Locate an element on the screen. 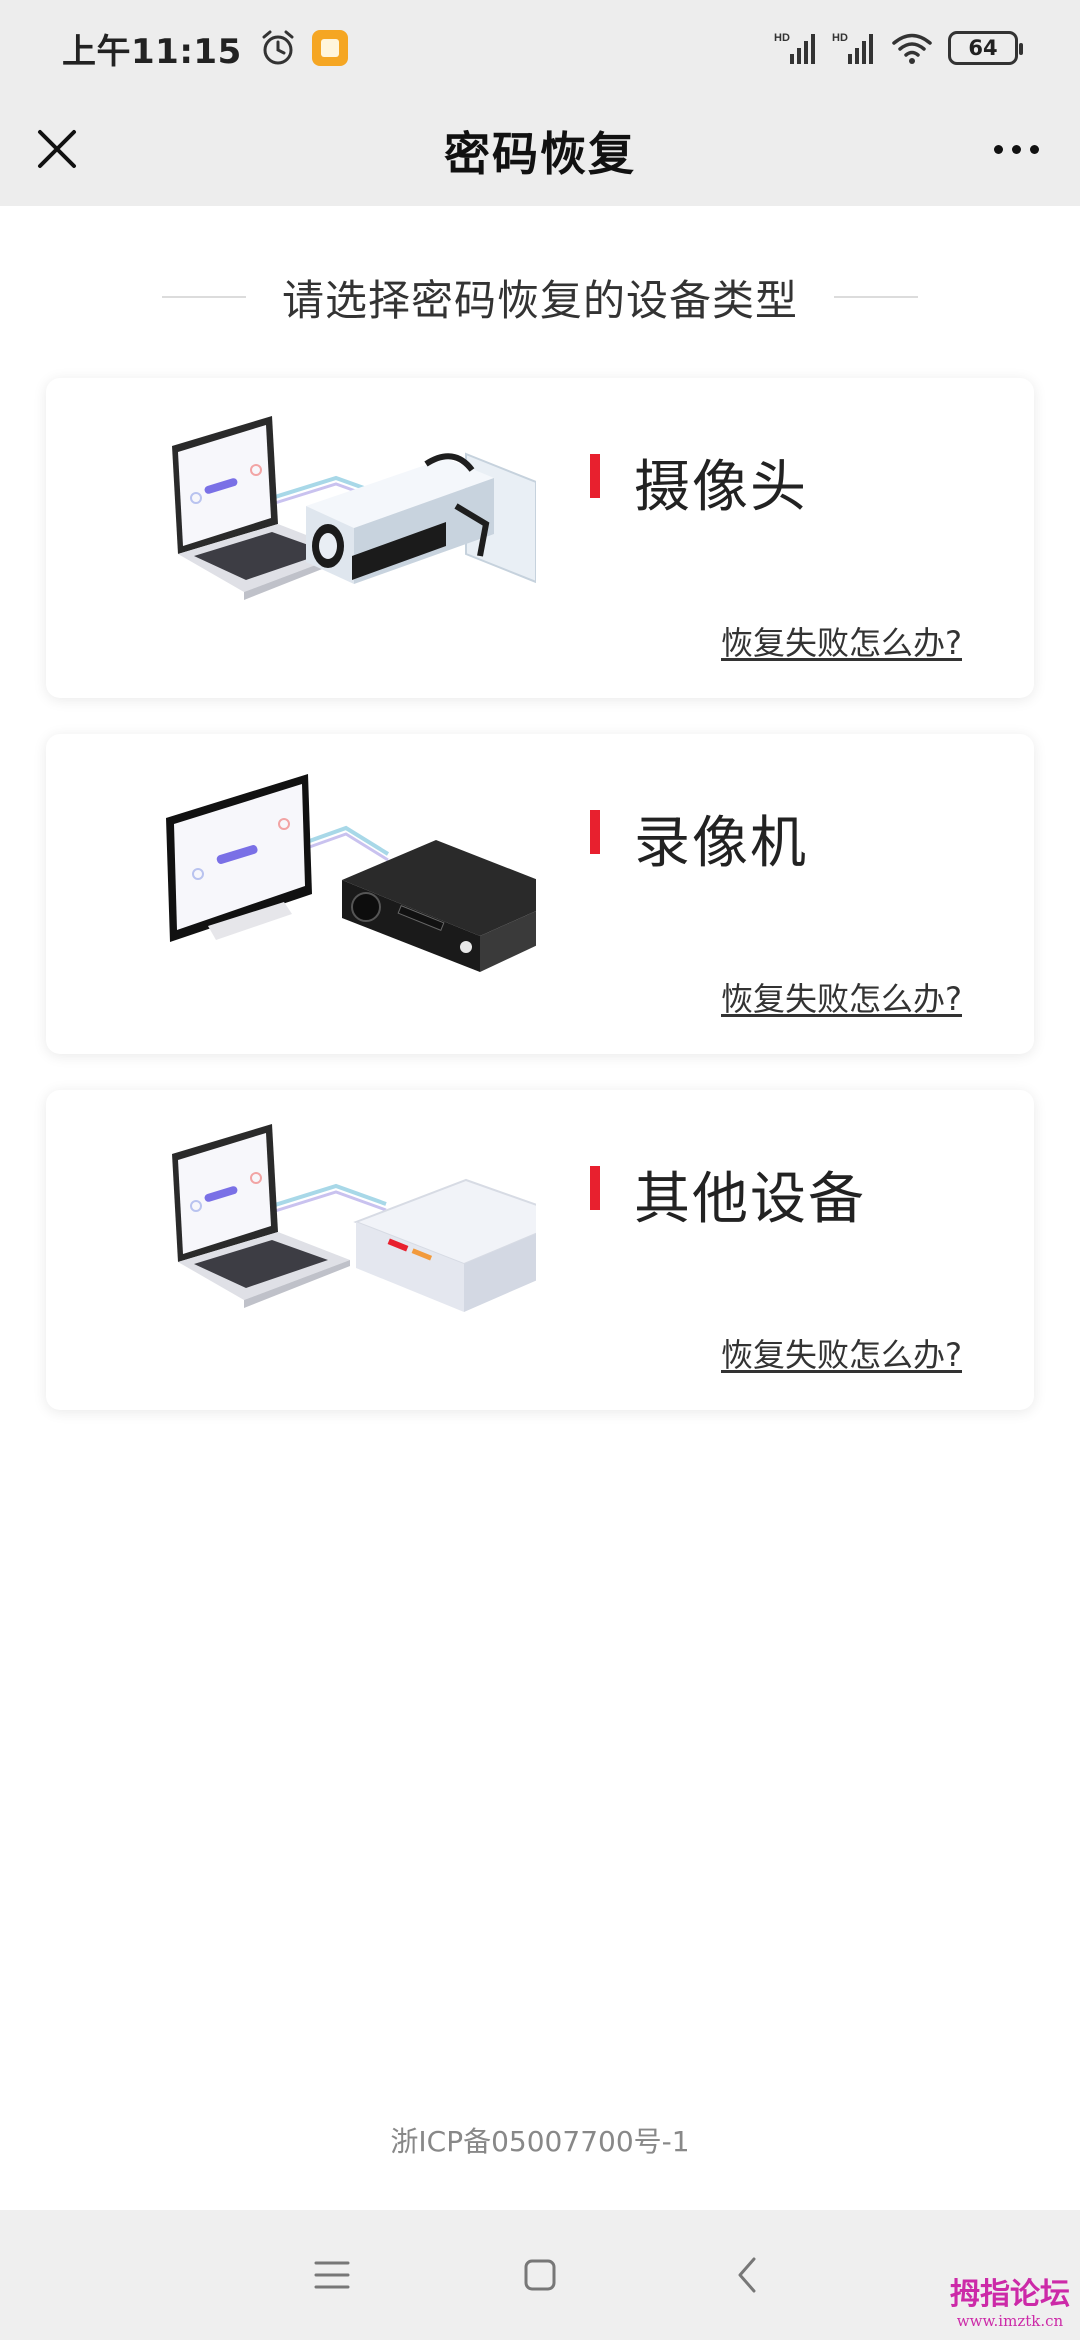 Image resolution: width=1080 pixels, height=2340 pixels. device-title: 其他设备 is located at coordinates (750, 1199).